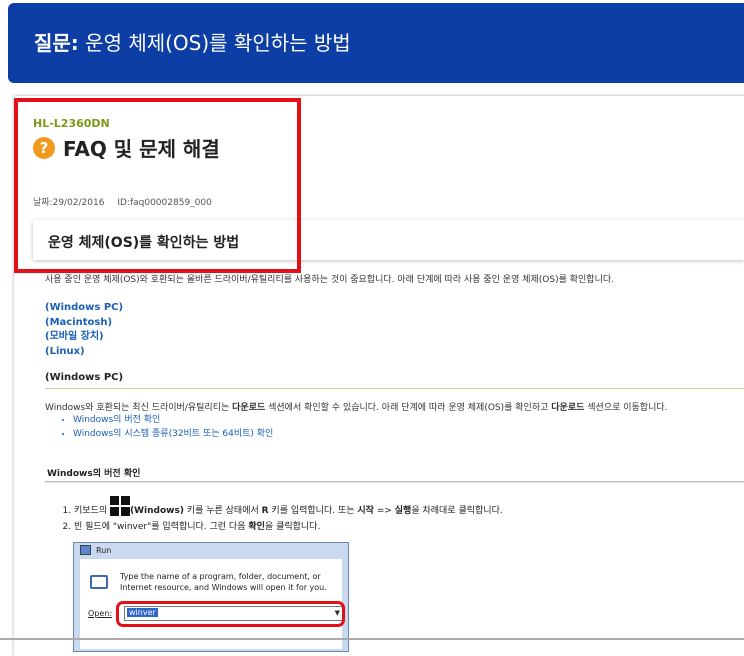 The image size is (744, 656). Describe the element at coordinates (288, 527) in the screenshot. I see `step-2: 빈 필드에 "winver"를 입력합니다. 그런 다음 확인을 클릭합니다.` at that location.